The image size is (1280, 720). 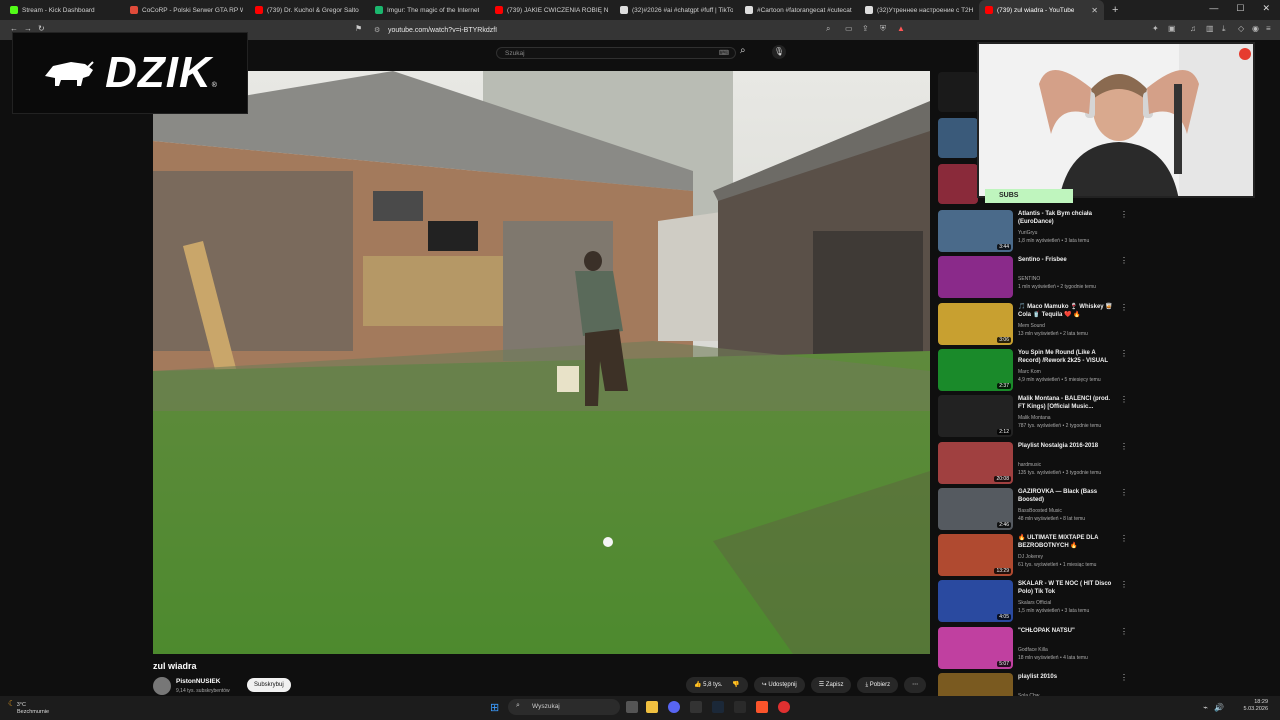 I want to click on obs-icon, so click(x=696, y=707).